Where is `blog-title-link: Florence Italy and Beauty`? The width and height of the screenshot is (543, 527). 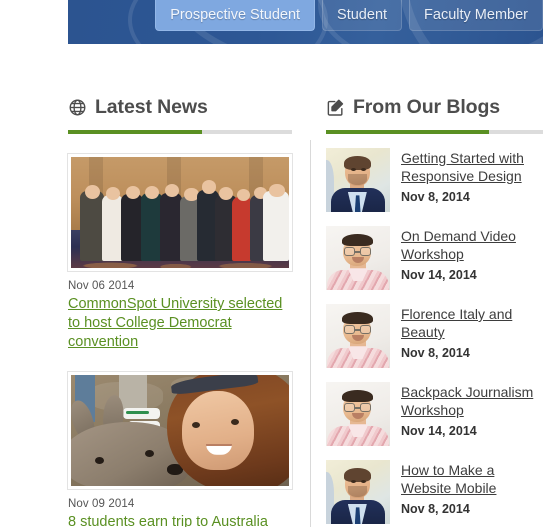 blog-title-link: Florence Italy and Beauty is located at coordinates (472, 323).